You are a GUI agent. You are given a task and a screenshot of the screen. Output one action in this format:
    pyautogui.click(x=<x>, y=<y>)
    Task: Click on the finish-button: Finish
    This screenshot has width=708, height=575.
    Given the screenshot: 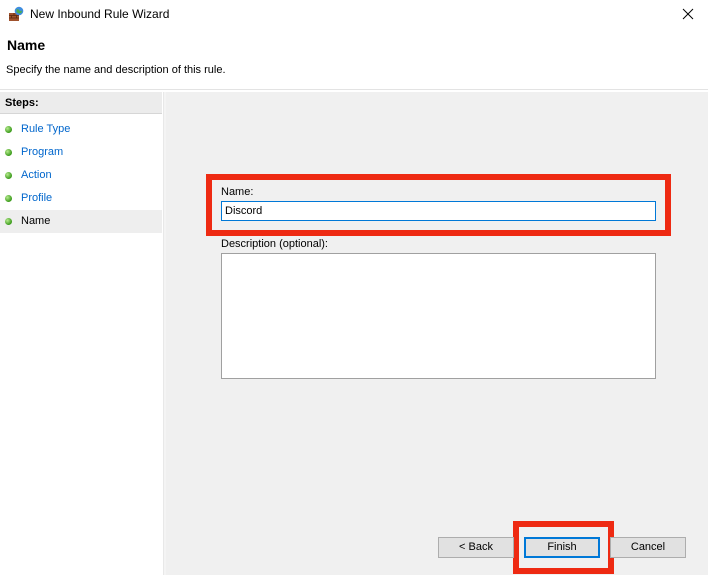 What is the action you would take?
    pyautogui.click(x=562, y=547)
    